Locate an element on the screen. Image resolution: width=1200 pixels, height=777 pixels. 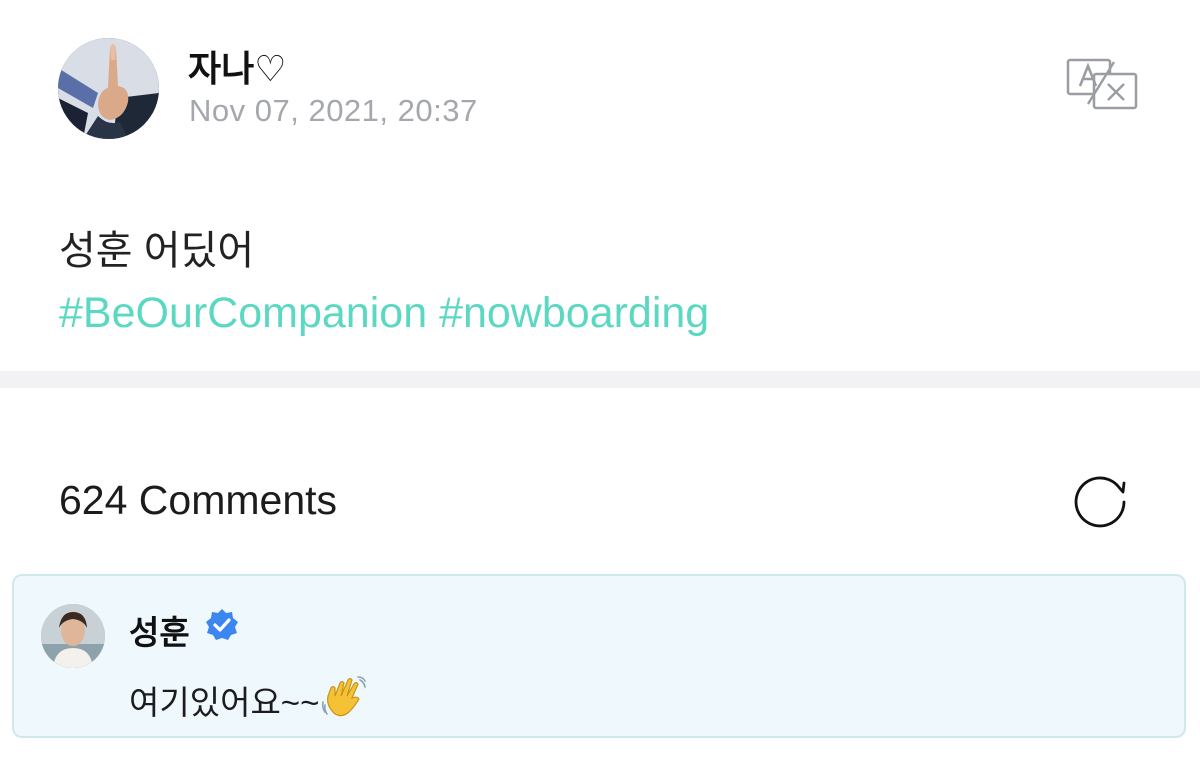
hashtag-link: #BeOurCompanion is located at coordinates (243, 313).